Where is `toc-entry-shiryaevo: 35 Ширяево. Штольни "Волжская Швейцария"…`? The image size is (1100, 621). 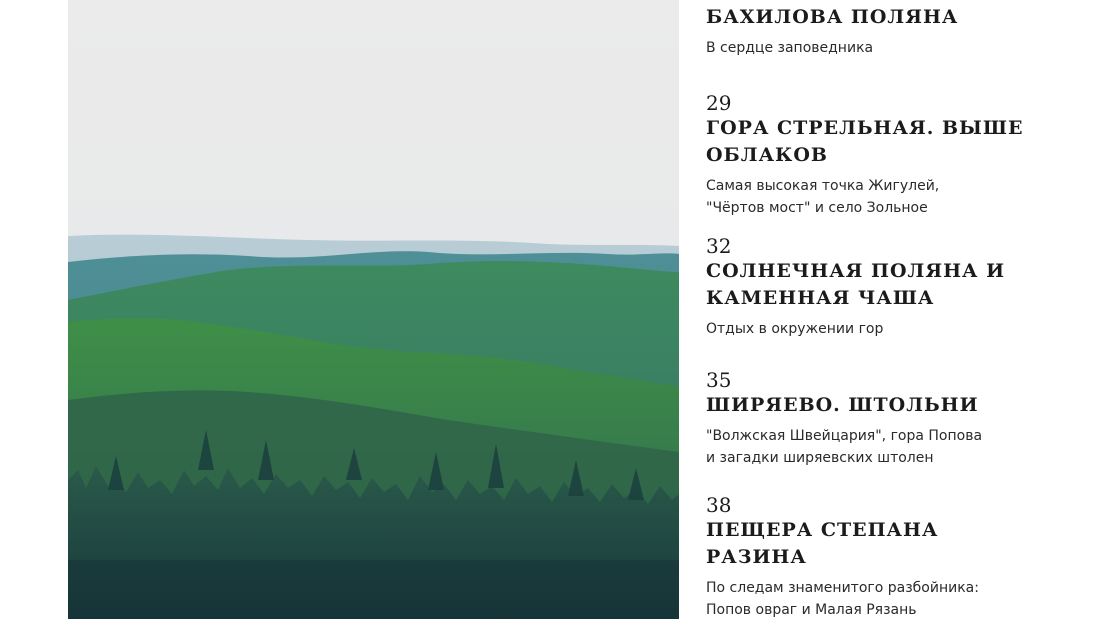 toc-entry-shiryaevo: 35 Ширяево. Штольни "Волжская Швейцария"… is located at coordinates (871, 418).